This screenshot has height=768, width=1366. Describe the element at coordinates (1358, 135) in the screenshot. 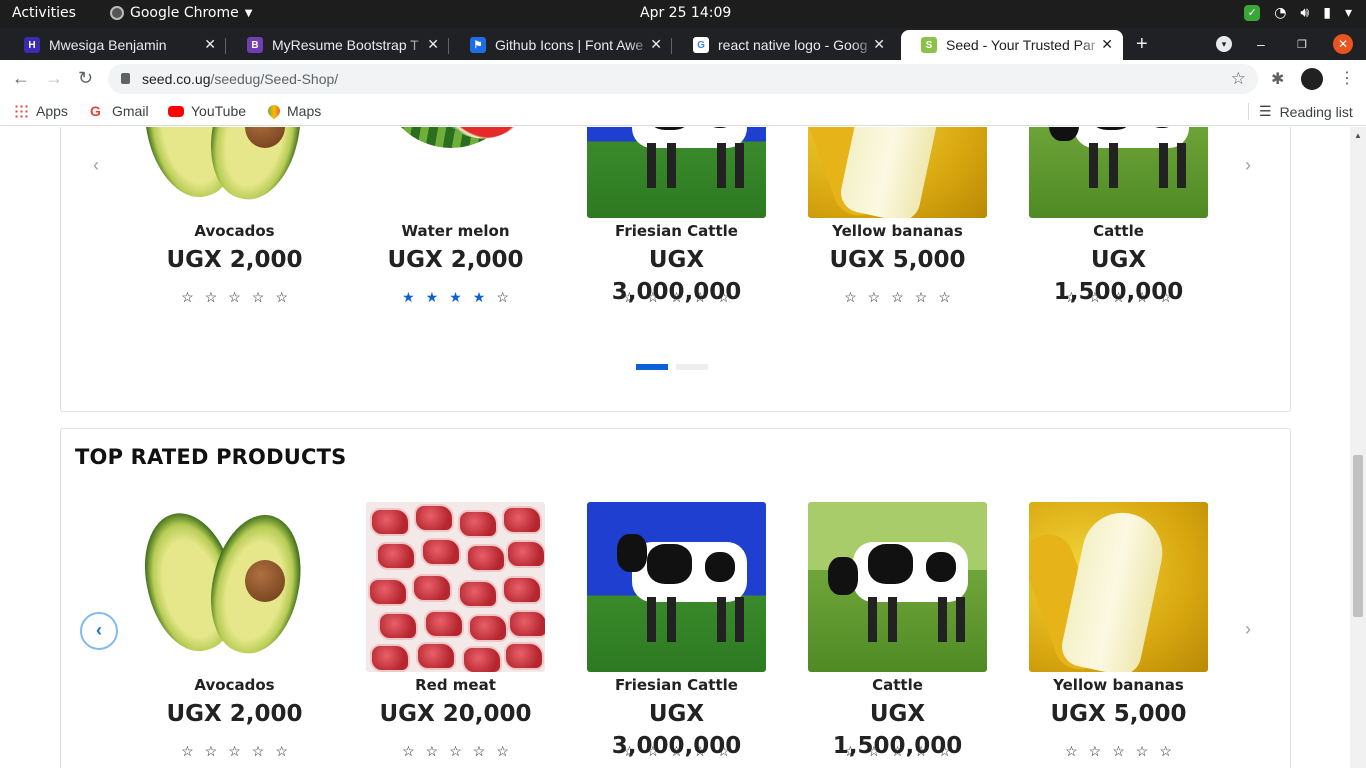

I see `scroll-up-arrow-icon: ▲` at that location.